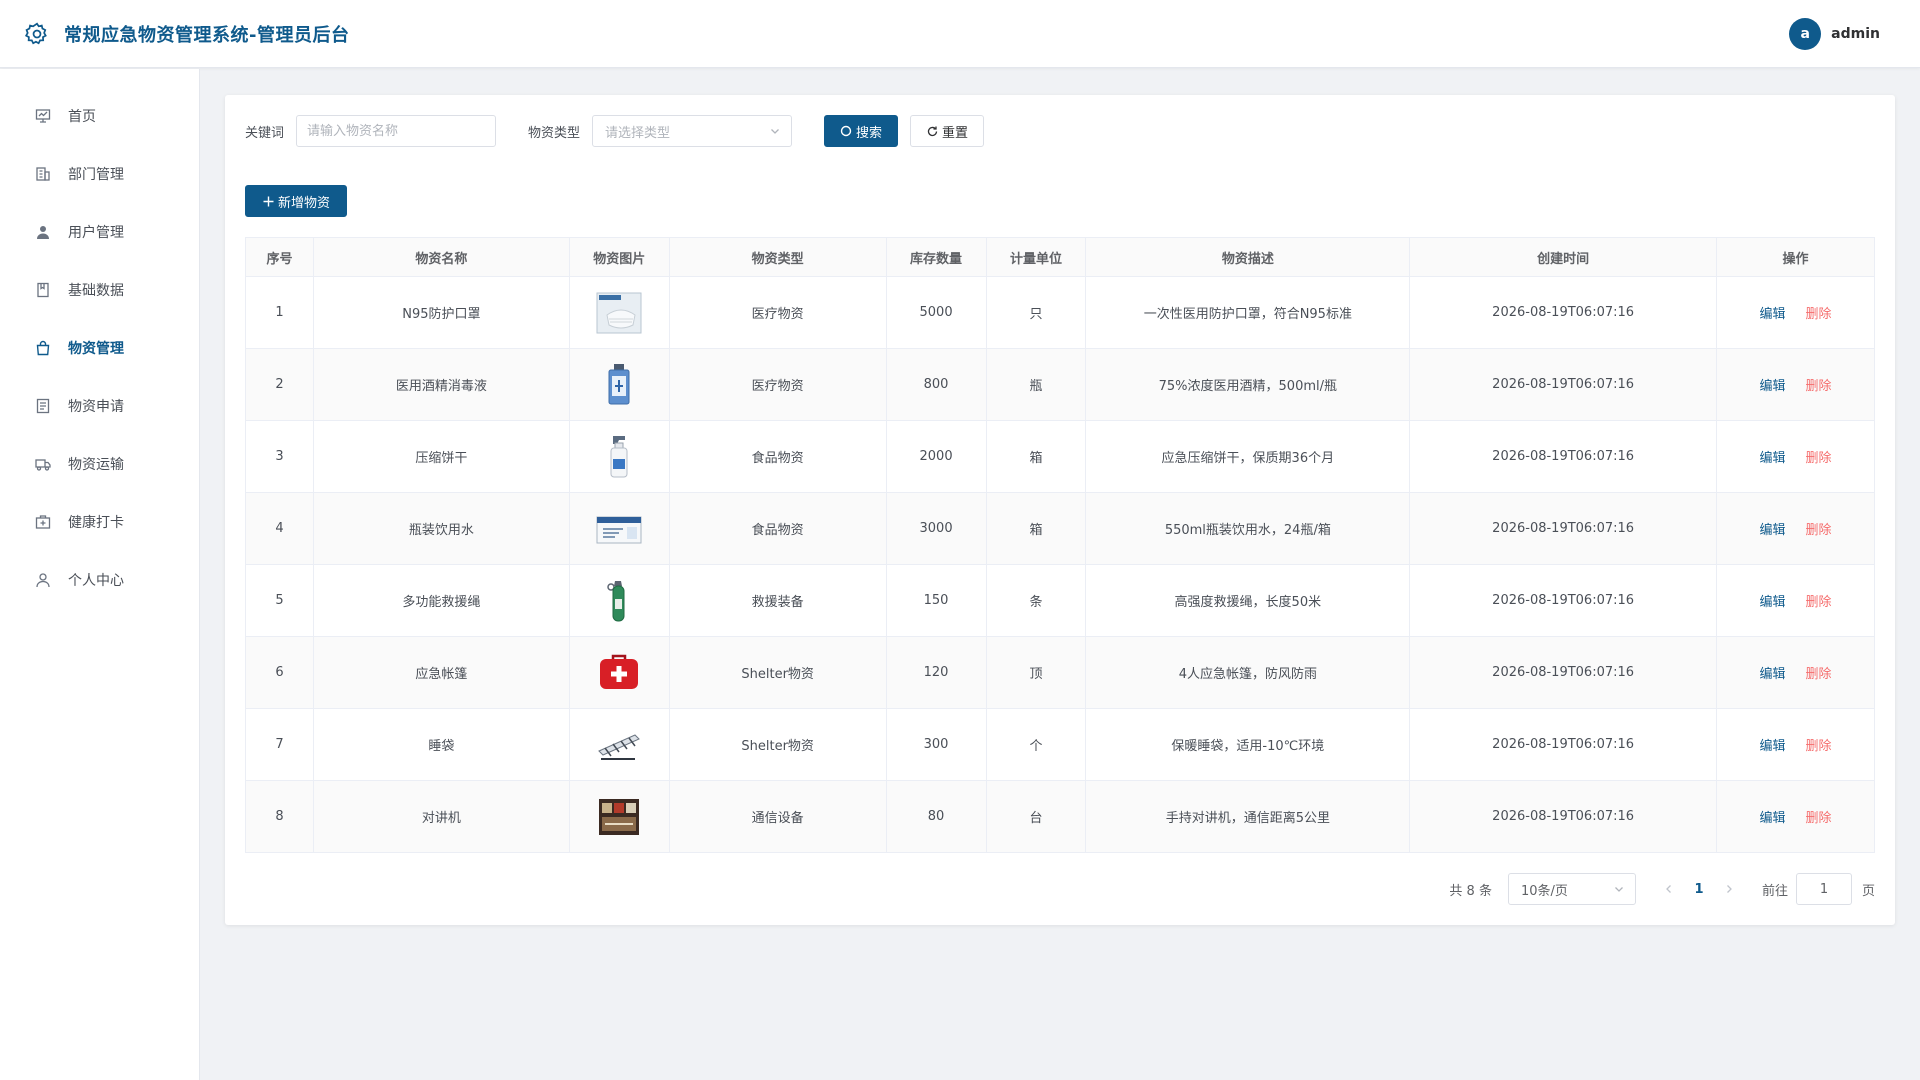 This screenshot has height=1080, width=1920. What do you see at coordinates (619, 385) in the screenshot?
I see `alcohol-bottle-thumb` at bounding box center [619, 385].